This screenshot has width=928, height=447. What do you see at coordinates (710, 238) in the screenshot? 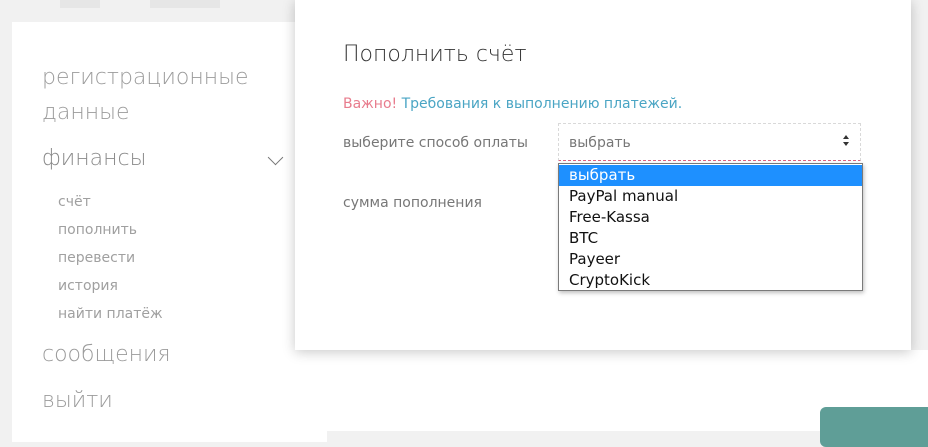
I see `option-btc: BTC` at bounding box center [710, 238].